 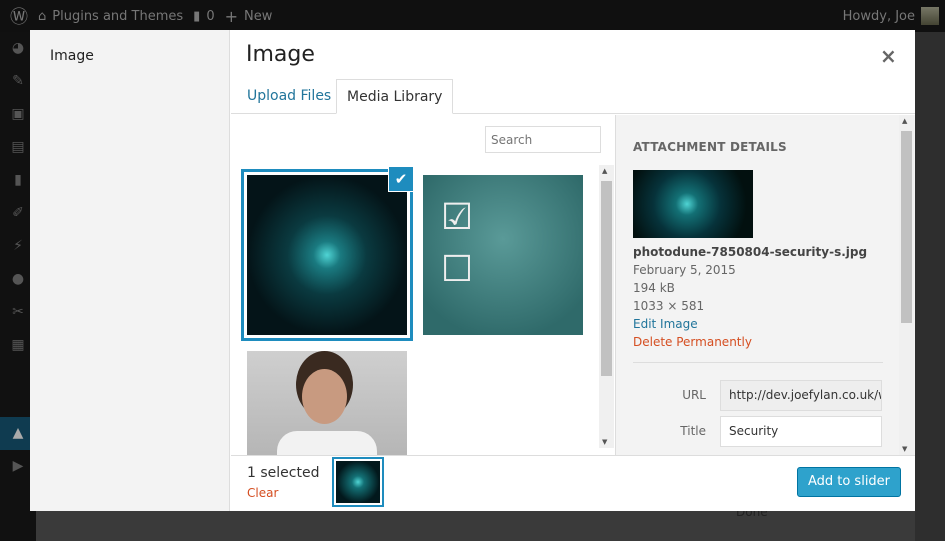 What do you see at coordinates (750, 342) in the screenshot?
I see `delete-permanently-link: Delete Permanently` at bounding box center [750, 342].